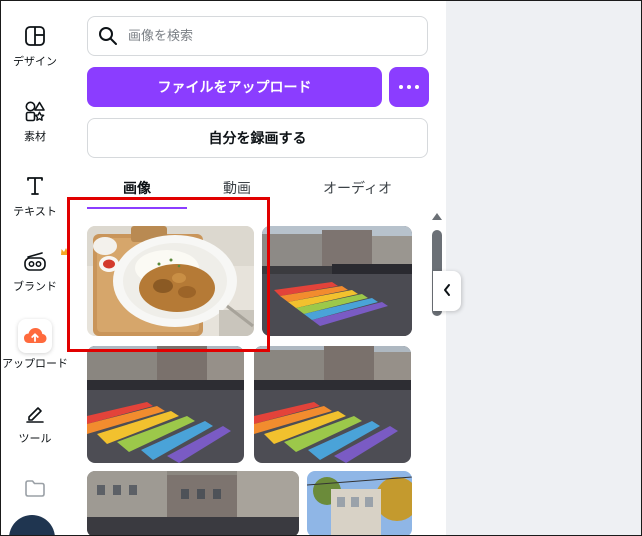  What do you see at coordinates (35, 286) in the screenshot?
I see `sidebar-item-label: ブランド` at bounding box center [35, 286].